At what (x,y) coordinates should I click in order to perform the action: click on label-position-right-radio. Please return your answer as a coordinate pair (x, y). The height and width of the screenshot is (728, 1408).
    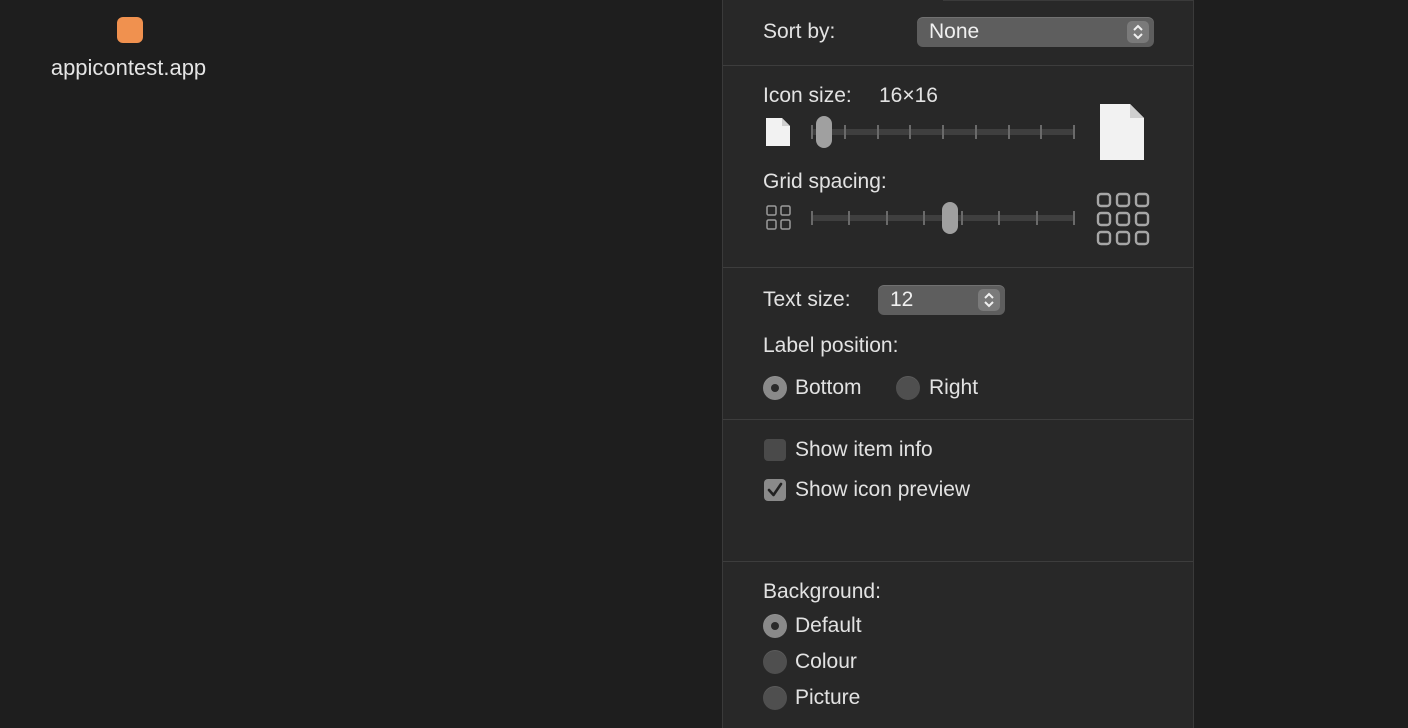
    Looking at the image, I should click on (908, 388).